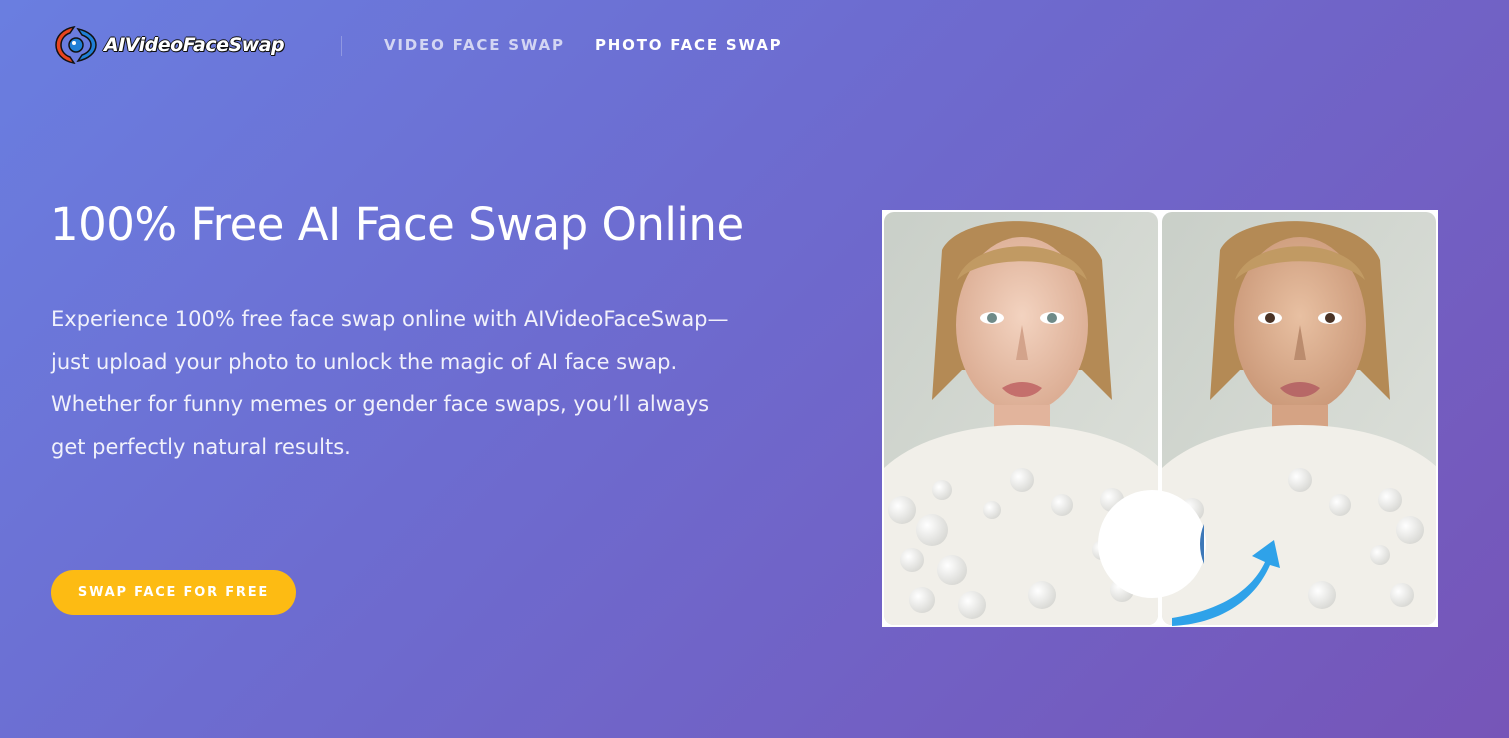  Describe the element at coordinates (173, 592) in the screenshot. I see `swap-face-button: SWAP FACE FOR FREE` at that location.